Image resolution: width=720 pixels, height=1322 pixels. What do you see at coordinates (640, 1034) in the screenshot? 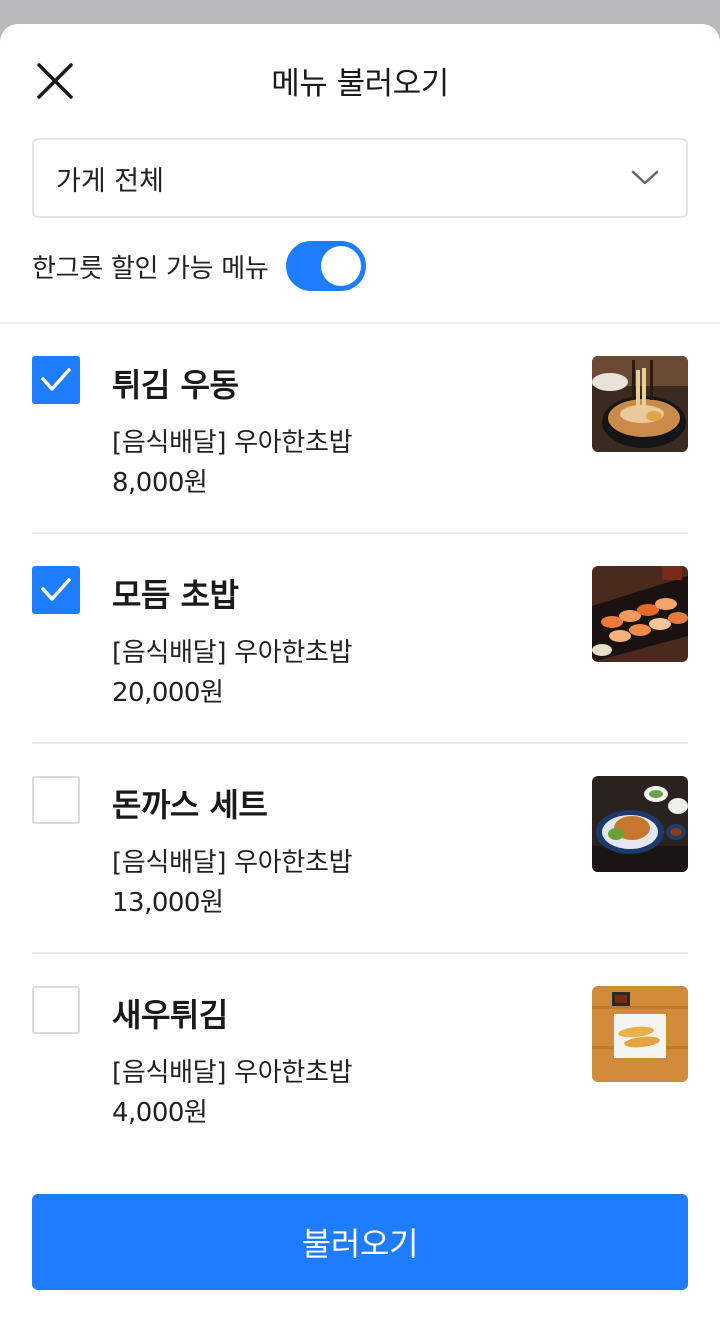
I see `shrimp-tempura-photo` at bounding box center [640, 1034].